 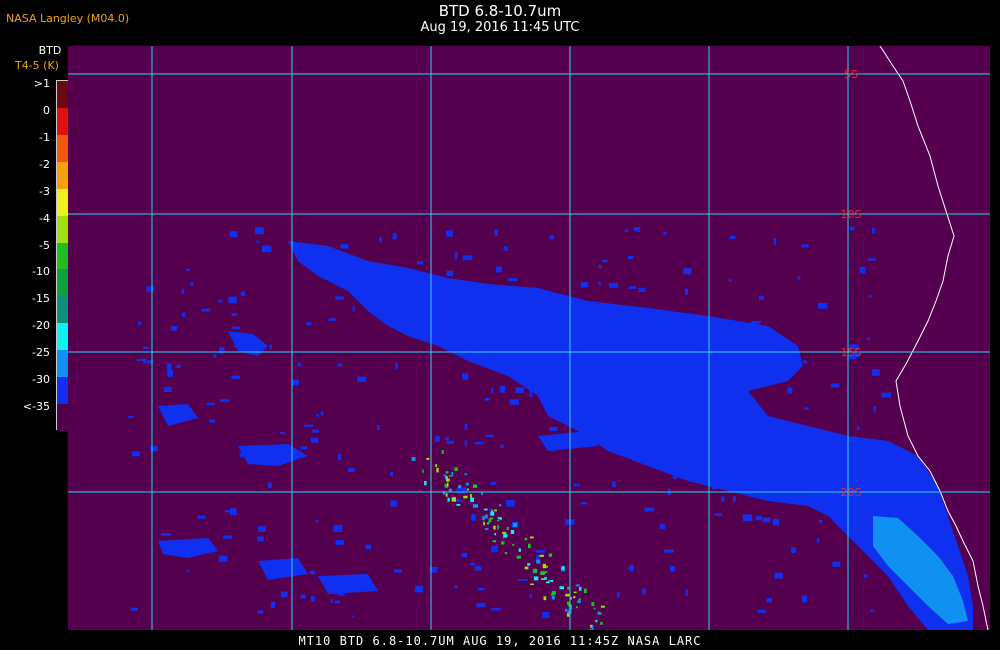 What do you see at coordinates (851, 74) in the screenshot?
I see `latitude-label: 5S` at bounding box center [851, 74].